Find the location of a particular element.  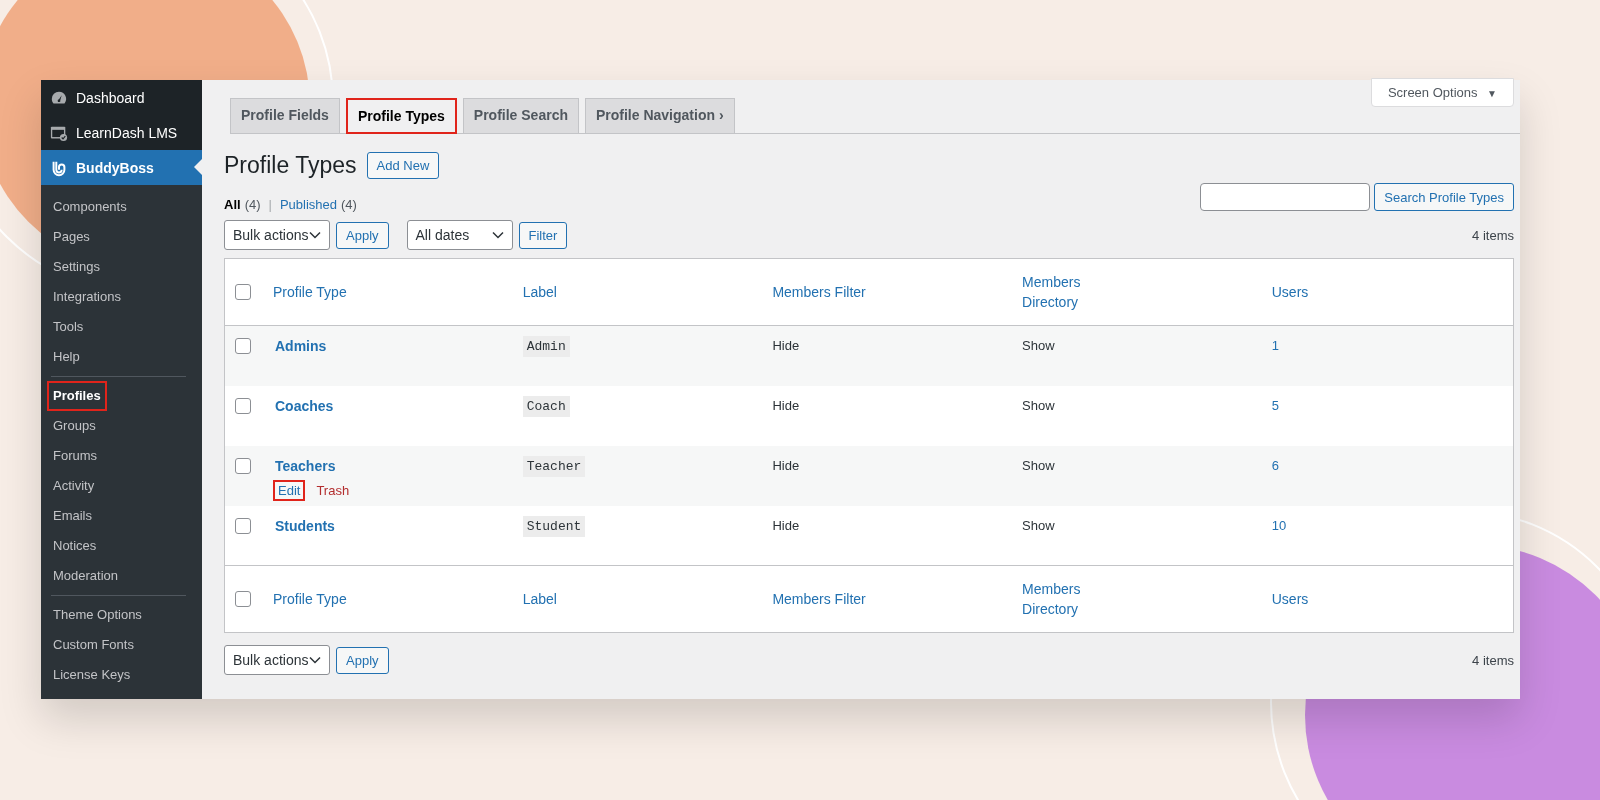

nav-tab: Profile Search is located at coordinates (520, 115).